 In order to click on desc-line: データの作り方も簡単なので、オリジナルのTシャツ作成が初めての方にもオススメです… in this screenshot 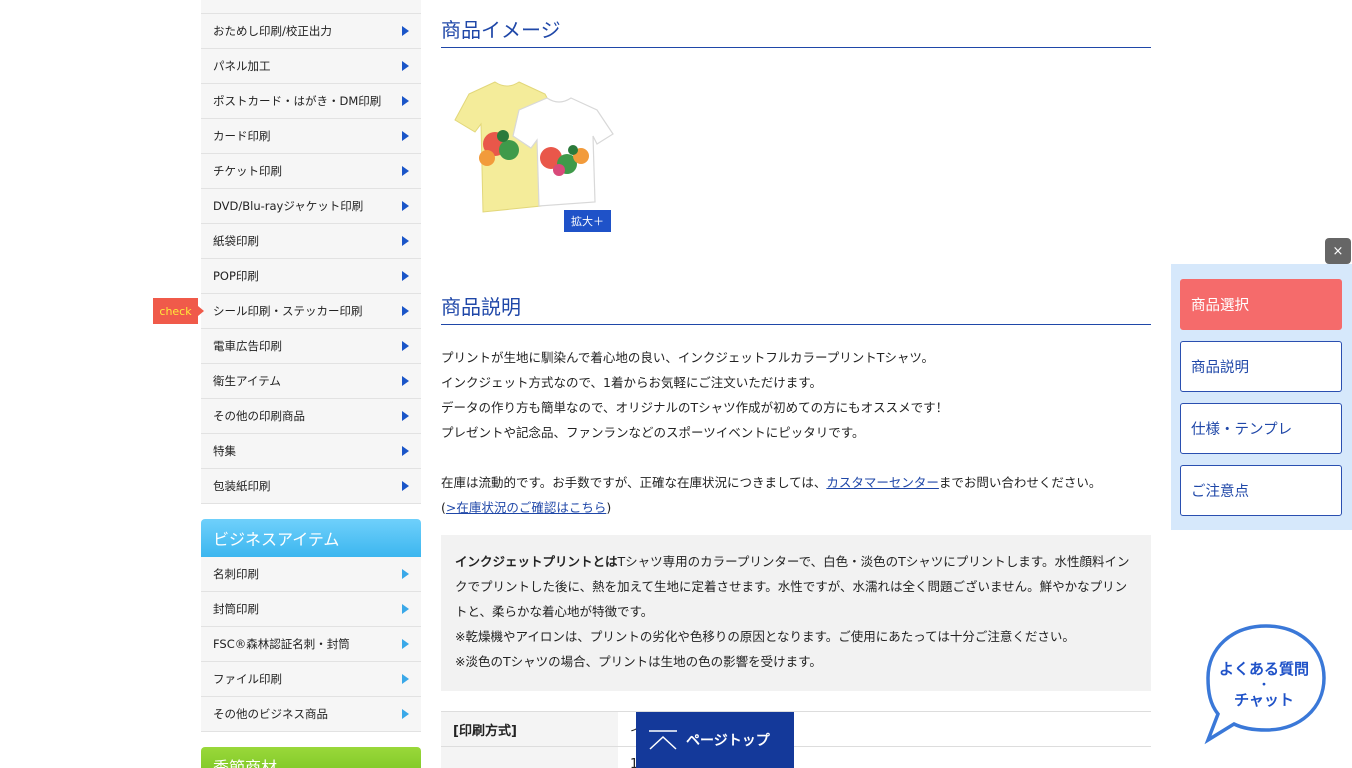, I will do `click(695, 407)`.